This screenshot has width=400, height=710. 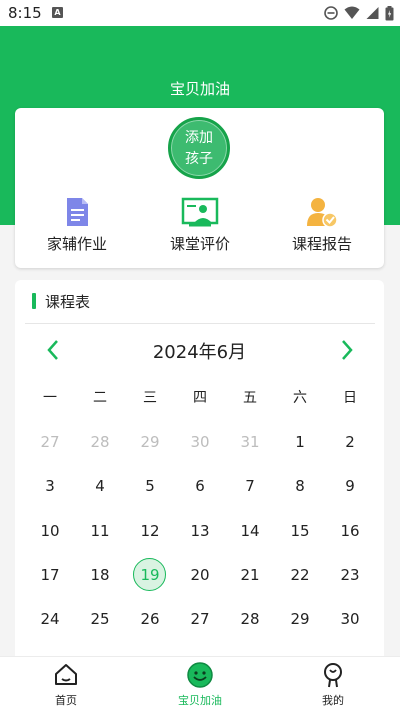 What do you see at coordinates (50, 531) in the screenshot?
I see `calendar-day: 10` at bounding box center [50, 531].